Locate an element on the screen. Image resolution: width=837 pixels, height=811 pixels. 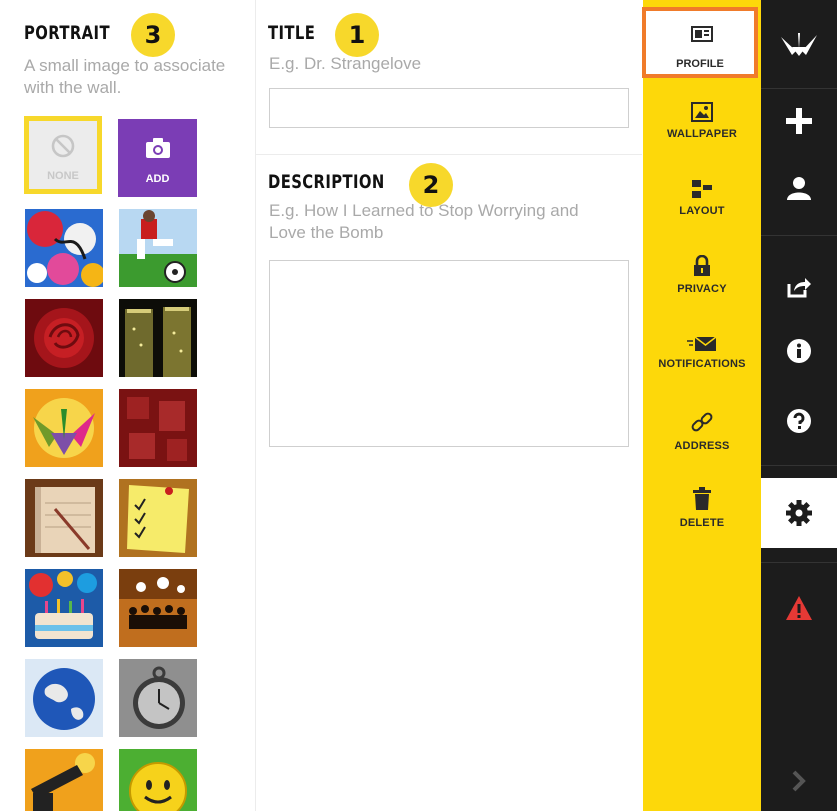
rail-collapse-button is located at coordinates (799, 781).